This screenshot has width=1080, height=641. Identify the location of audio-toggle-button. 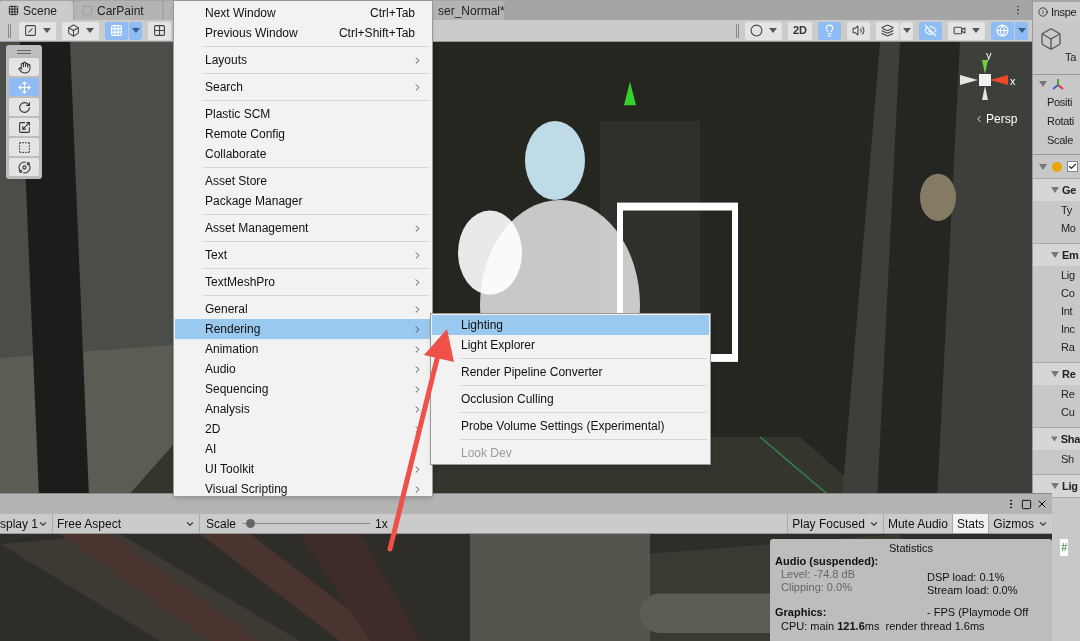
(858, 30).